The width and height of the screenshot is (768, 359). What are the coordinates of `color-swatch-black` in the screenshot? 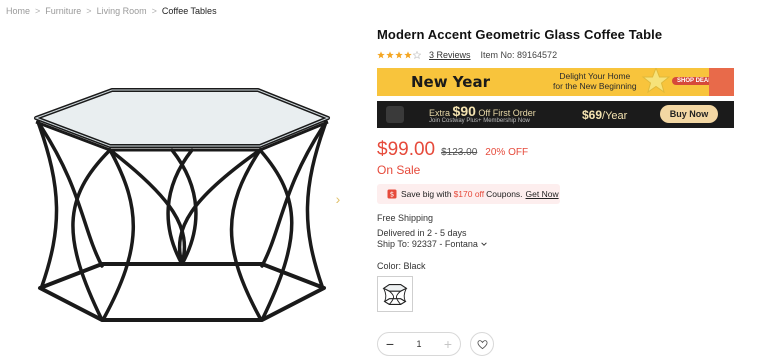 It's located at (395, 294).